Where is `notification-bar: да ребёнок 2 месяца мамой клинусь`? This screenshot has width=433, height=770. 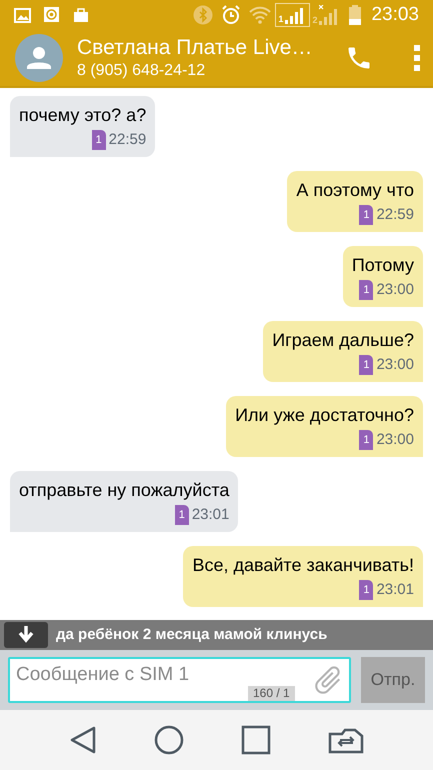
notification-bar: да ребёнок 2 месяца мамой клинусь is located at coordinates (216, 635).